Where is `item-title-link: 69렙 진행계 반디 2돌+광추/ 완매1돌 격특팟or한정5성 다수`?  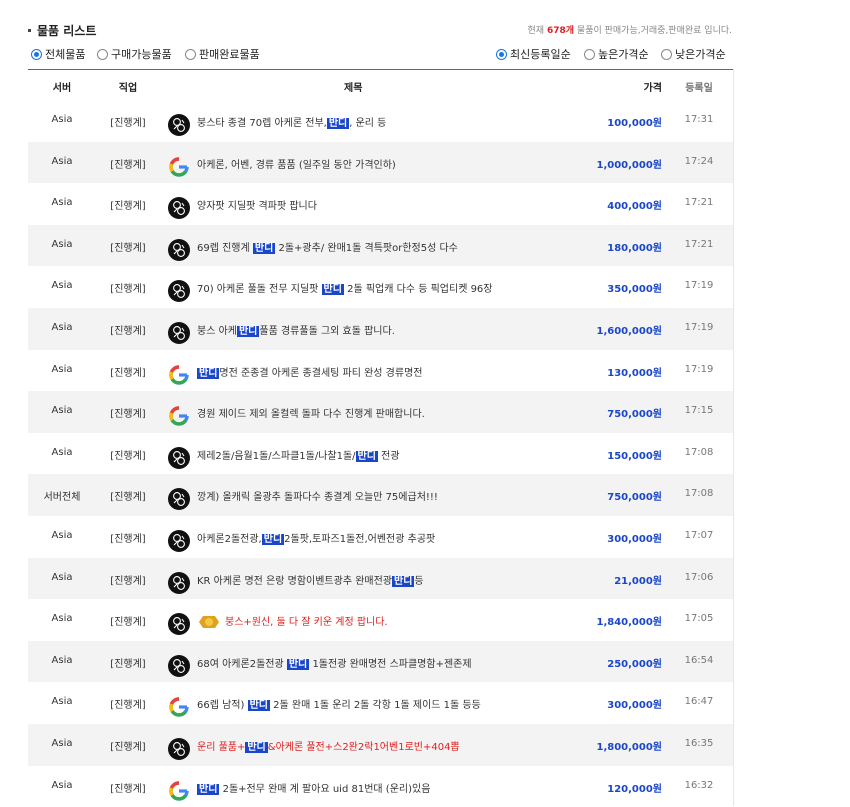
item-title-link: 69렙 진행계 반디 2돌+광추/ 완매1돌 격특팟or한정5성 다수 is located at coordinates (327, 246).